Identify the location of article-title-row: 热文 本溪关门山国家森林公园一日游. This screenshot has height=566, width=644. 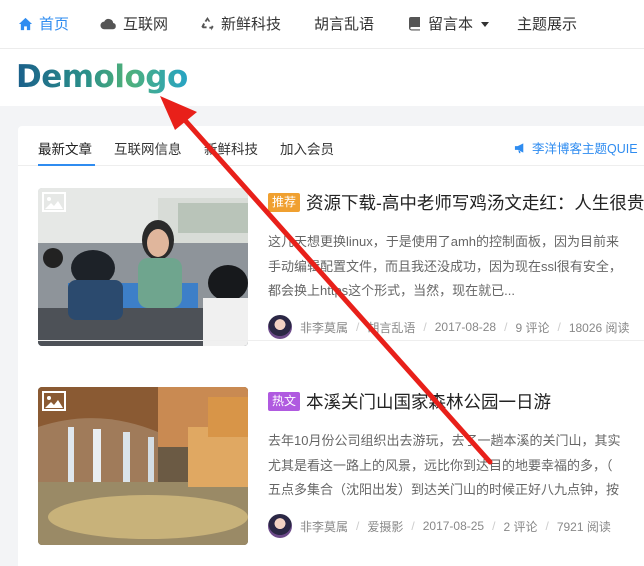
(409, 401).